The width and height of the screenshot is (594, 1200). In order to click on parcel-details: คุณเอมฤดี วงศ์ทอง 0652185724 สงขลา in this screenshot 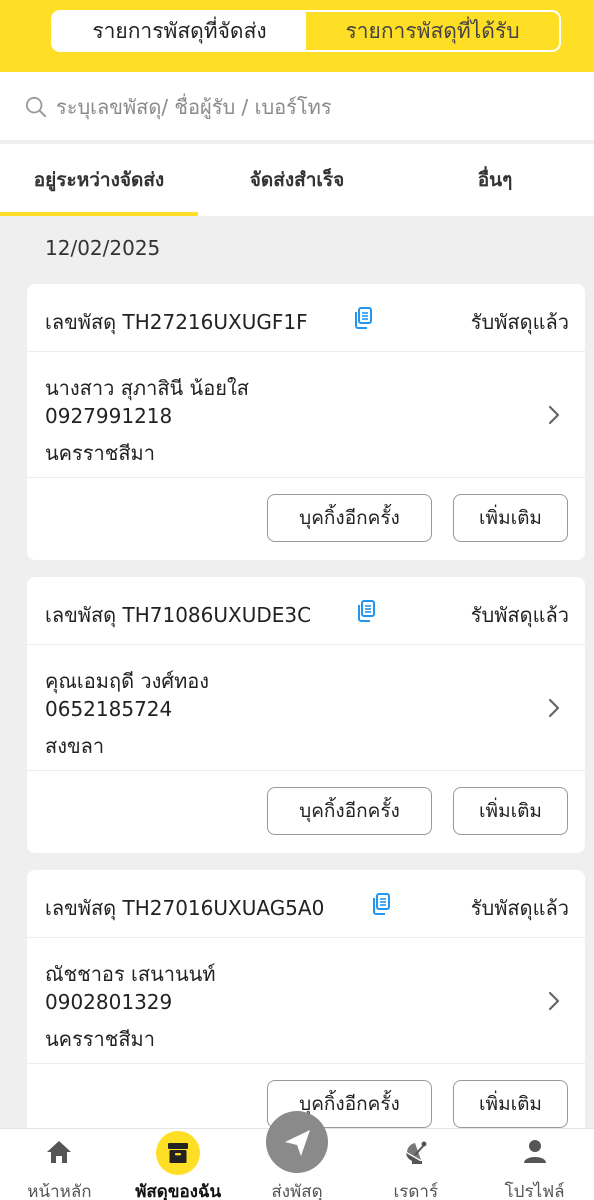, I will do `click(306, 708)`.